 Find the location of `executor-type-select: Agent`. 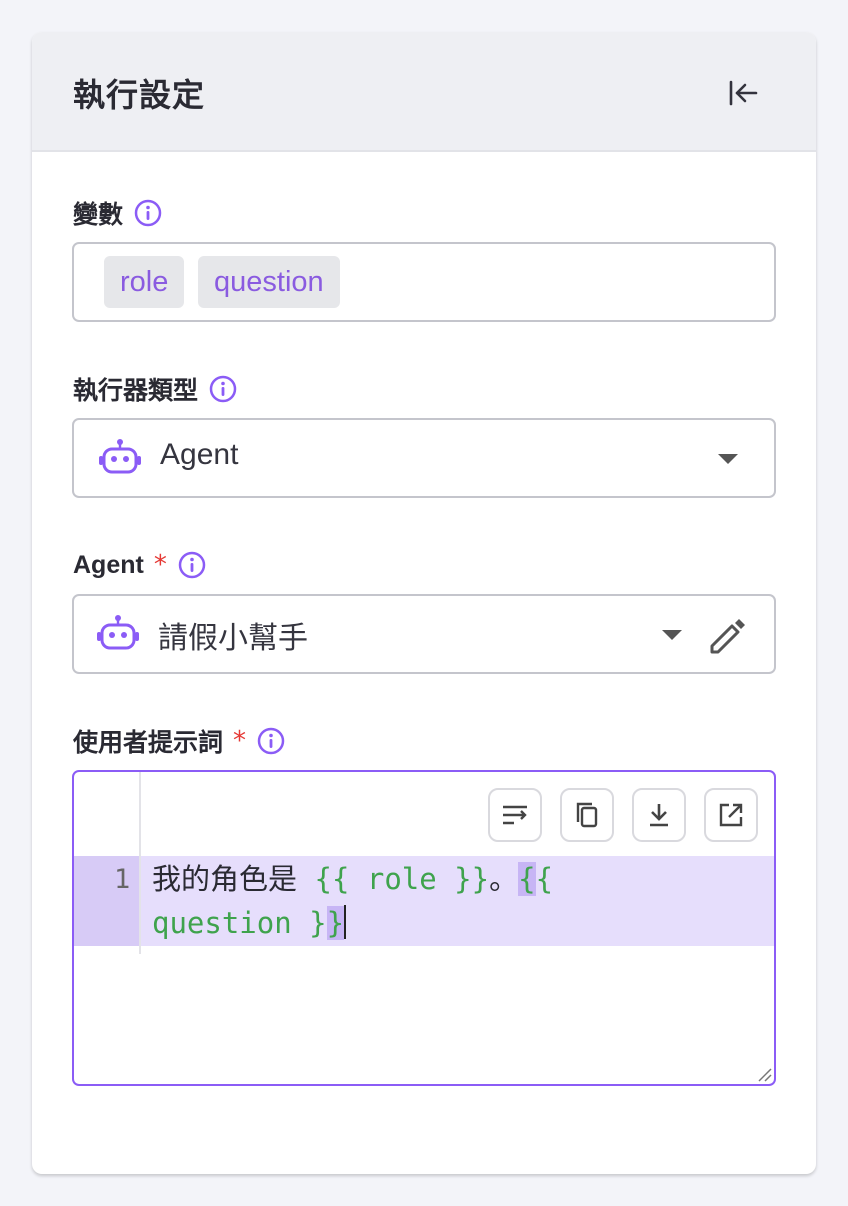

executor-type-select: Agent is located at coordinates (424, 458).